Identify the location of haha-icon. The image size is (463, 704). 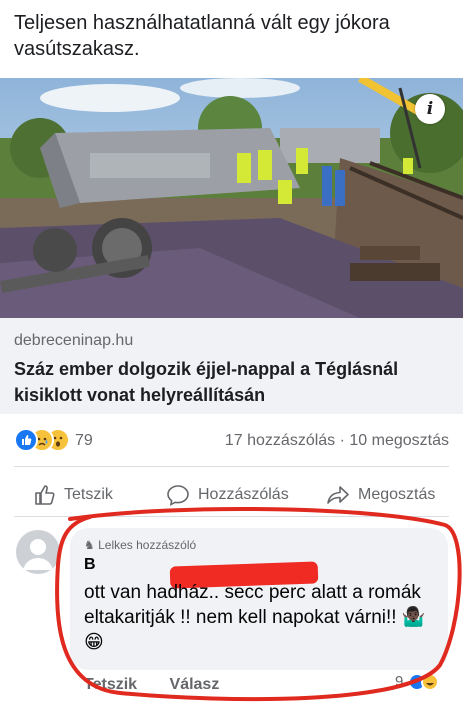
(429, 682).